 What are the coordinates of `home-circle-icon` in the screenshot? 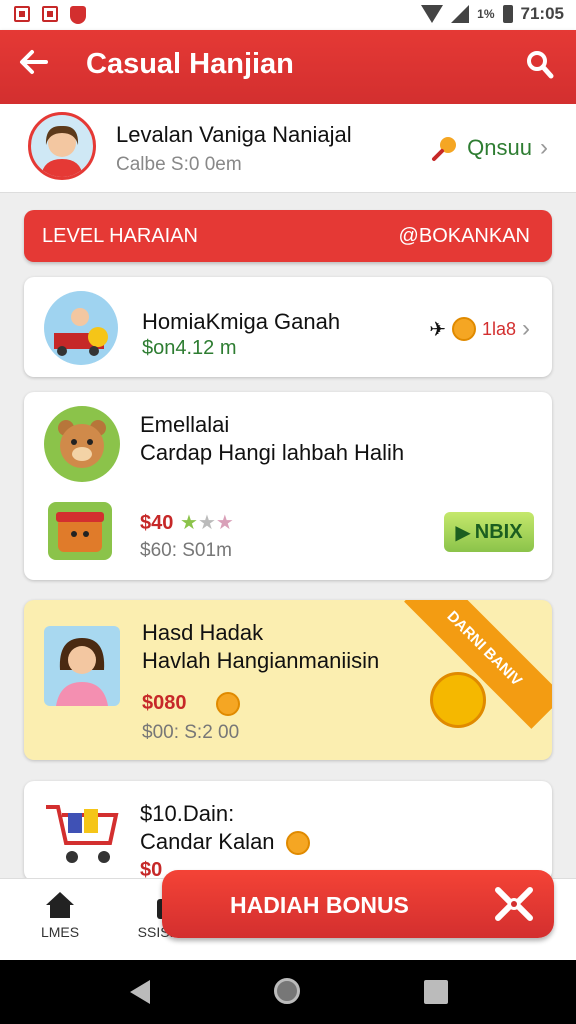 It's located at (287, 991).